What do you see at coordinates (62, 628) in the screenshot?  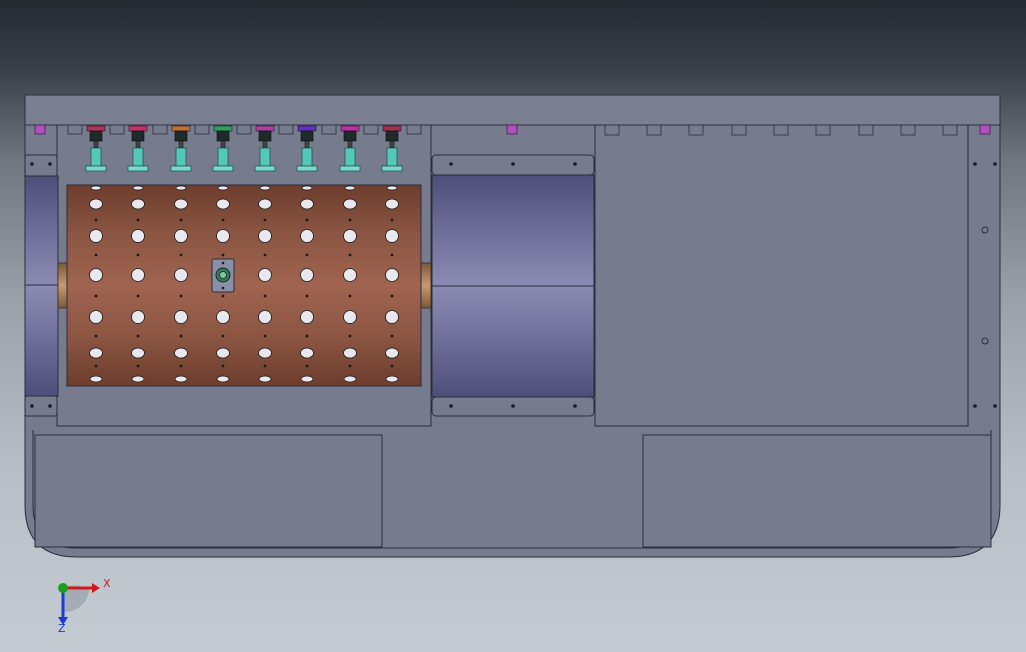 I see `z-axis-label: Z` at bounding box center [62, 628].